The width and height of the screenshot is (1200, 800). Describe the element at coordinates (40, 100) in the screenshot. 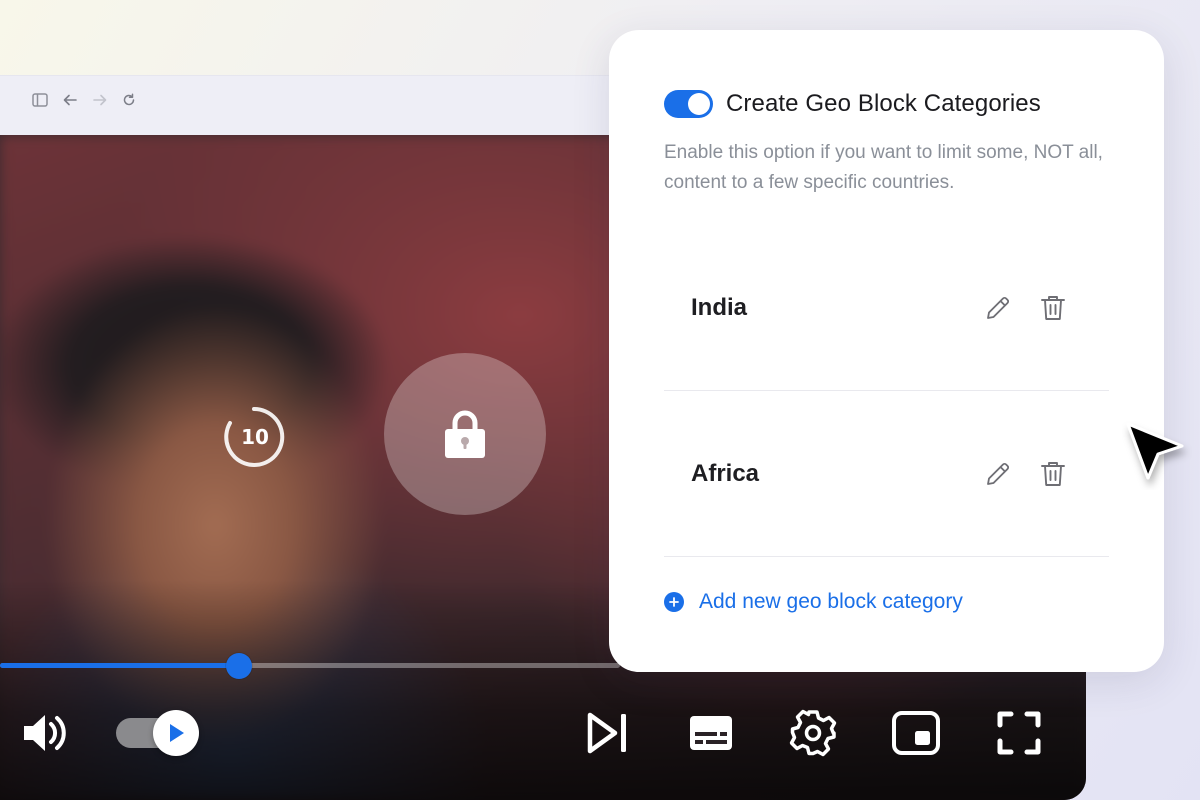

I see `sidebar-icon` at that location.